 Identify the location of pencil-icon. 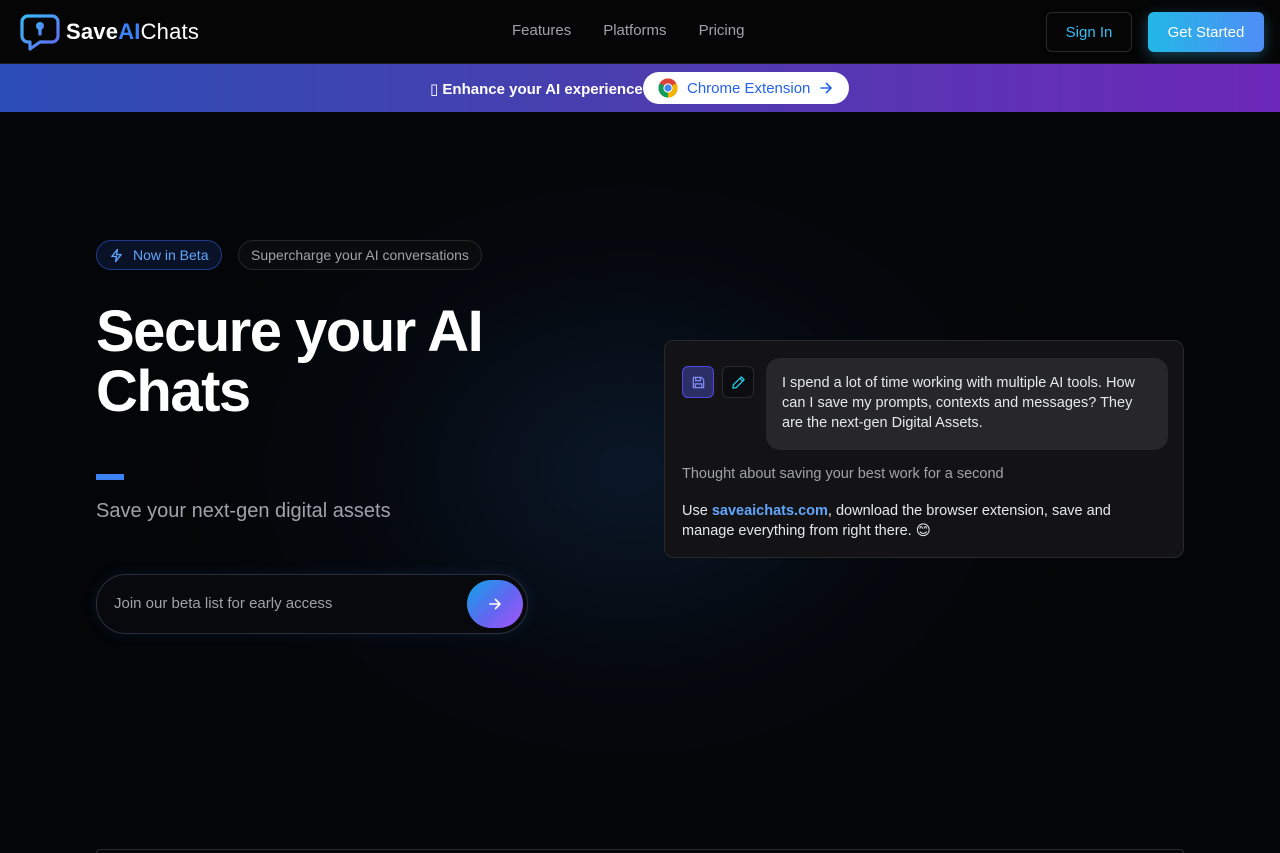
(738, 382).